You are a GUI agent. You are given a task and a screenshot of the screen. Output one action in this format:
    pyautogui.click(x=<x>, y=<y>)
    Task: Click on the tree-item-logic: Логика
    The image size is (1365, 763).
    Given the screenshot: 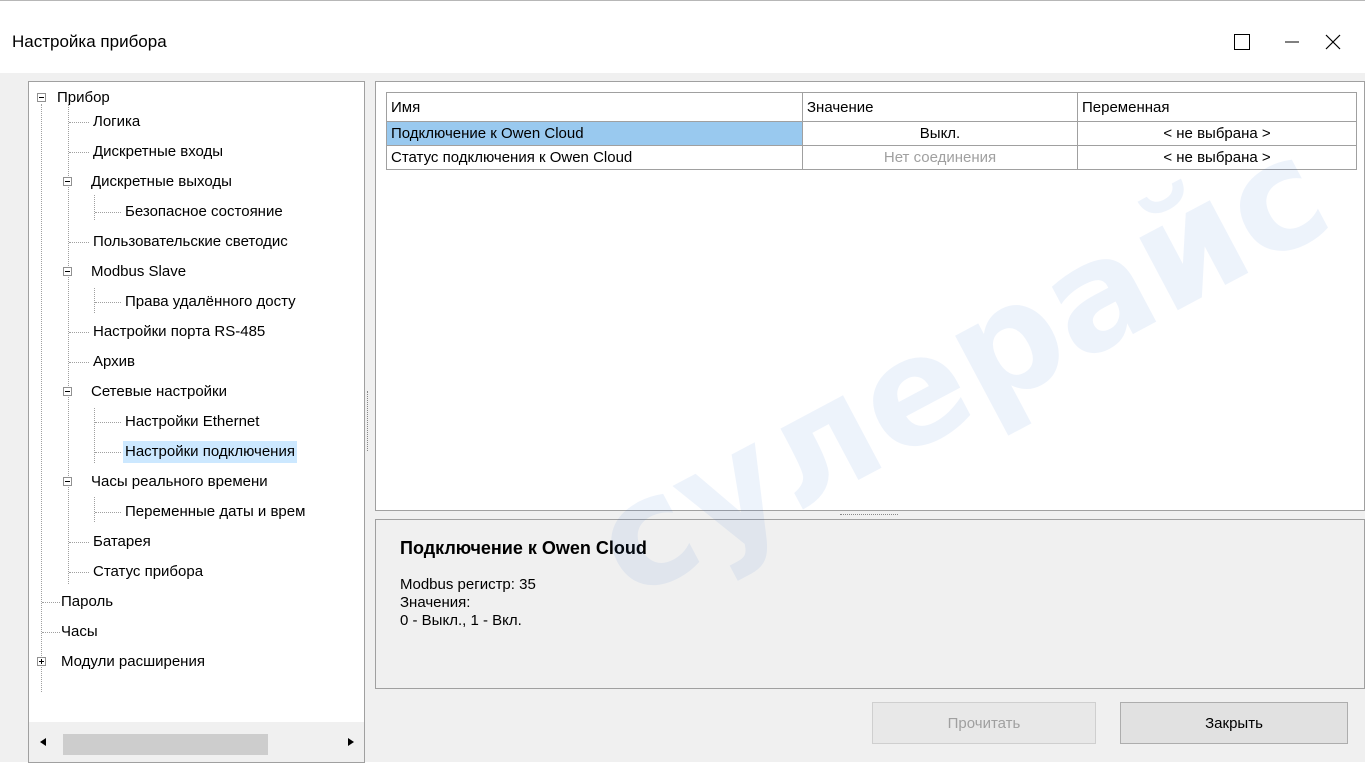 What is the action you would take?
    pyautogui.click(x=116, y=122)
    